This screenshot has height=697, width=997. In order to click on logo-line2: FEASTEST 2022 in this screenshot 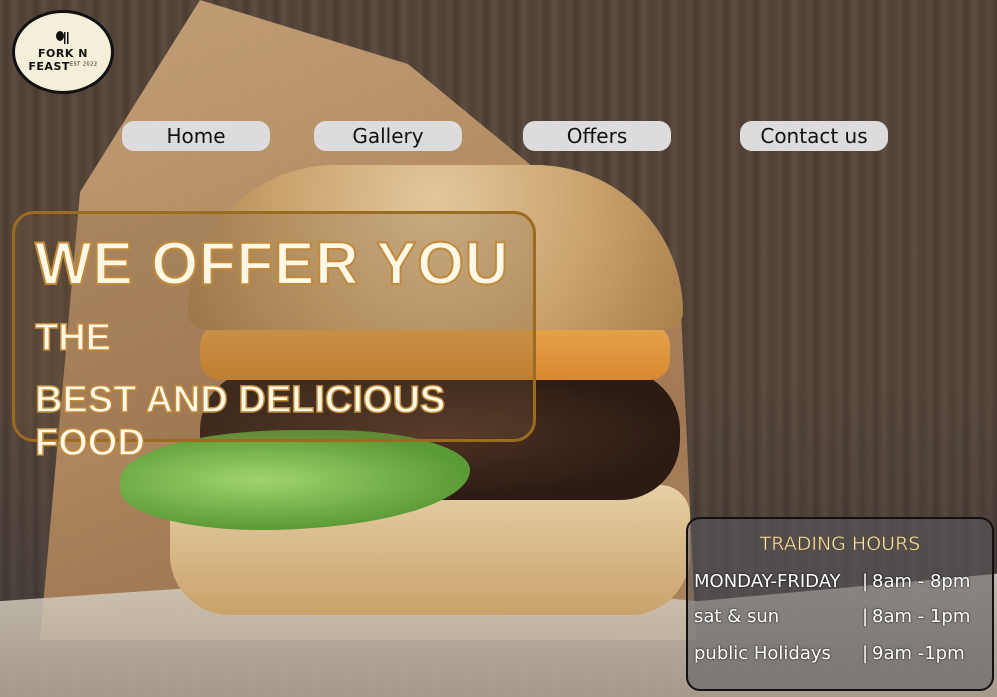, I will do `click(63, 66)`.